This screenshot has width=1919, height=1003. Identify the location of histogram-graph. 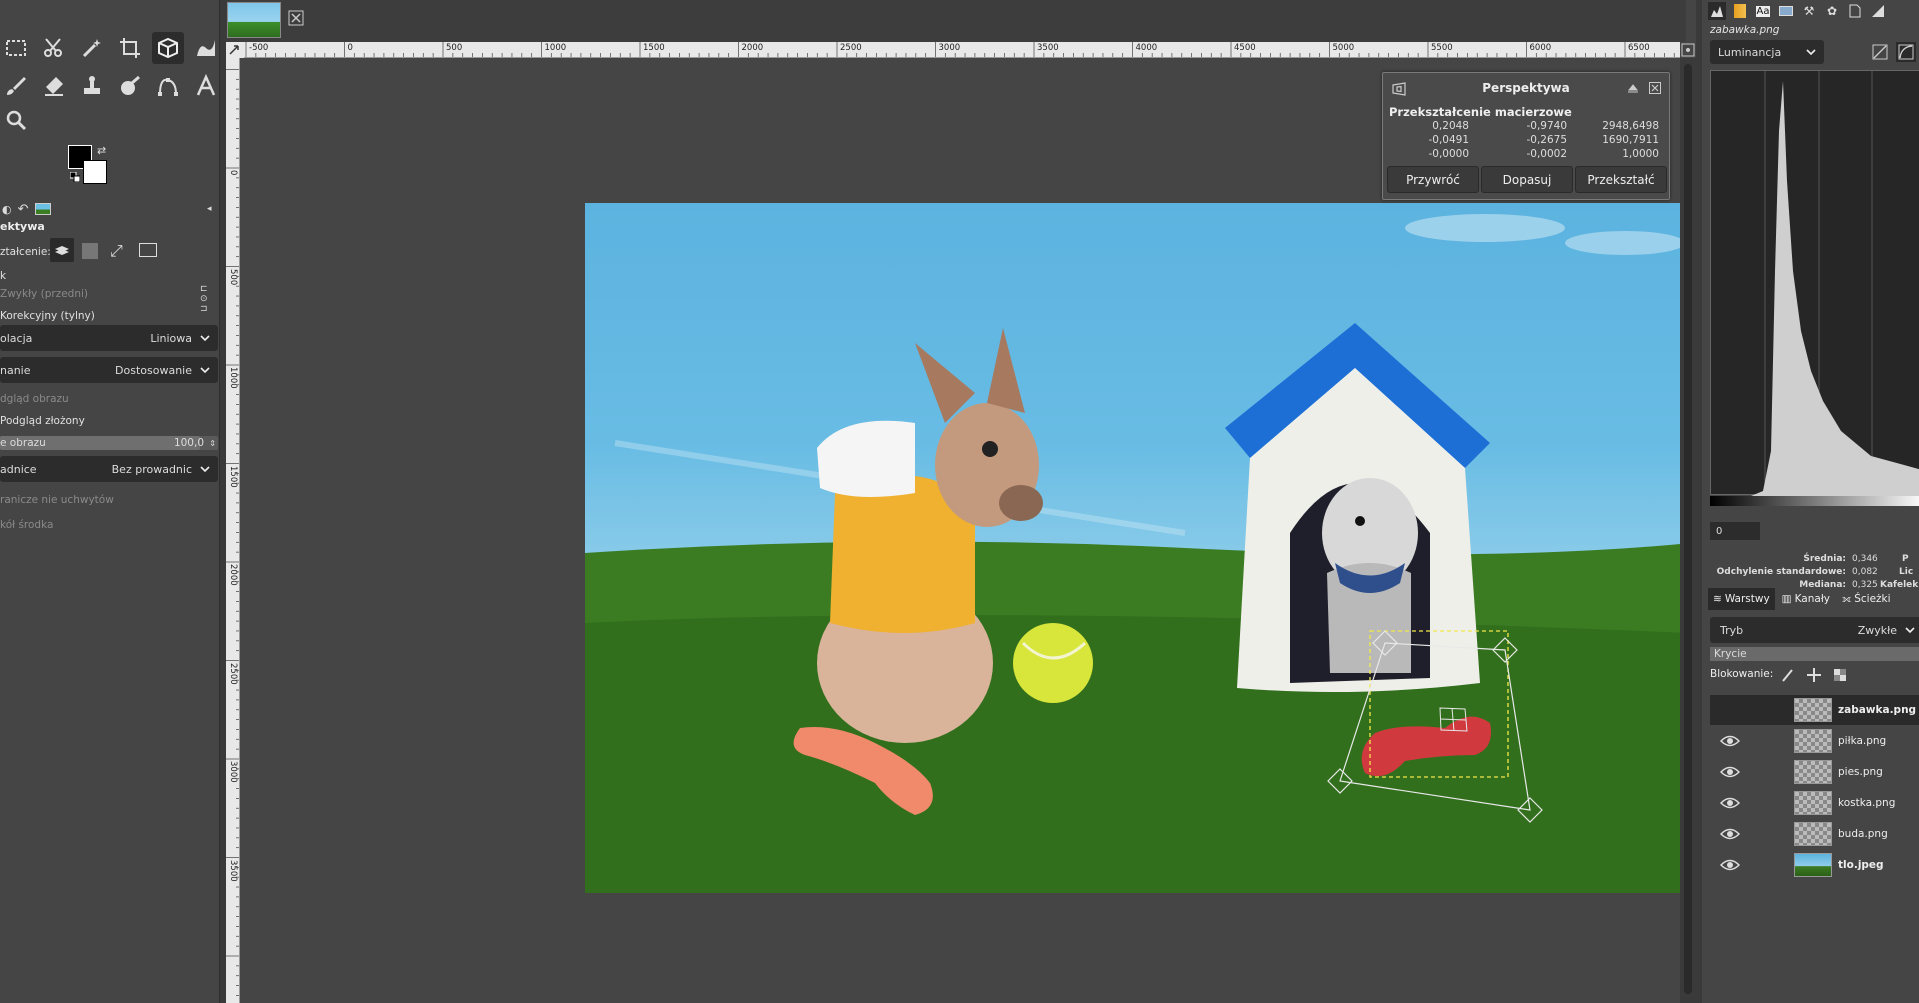
(1814, 283).